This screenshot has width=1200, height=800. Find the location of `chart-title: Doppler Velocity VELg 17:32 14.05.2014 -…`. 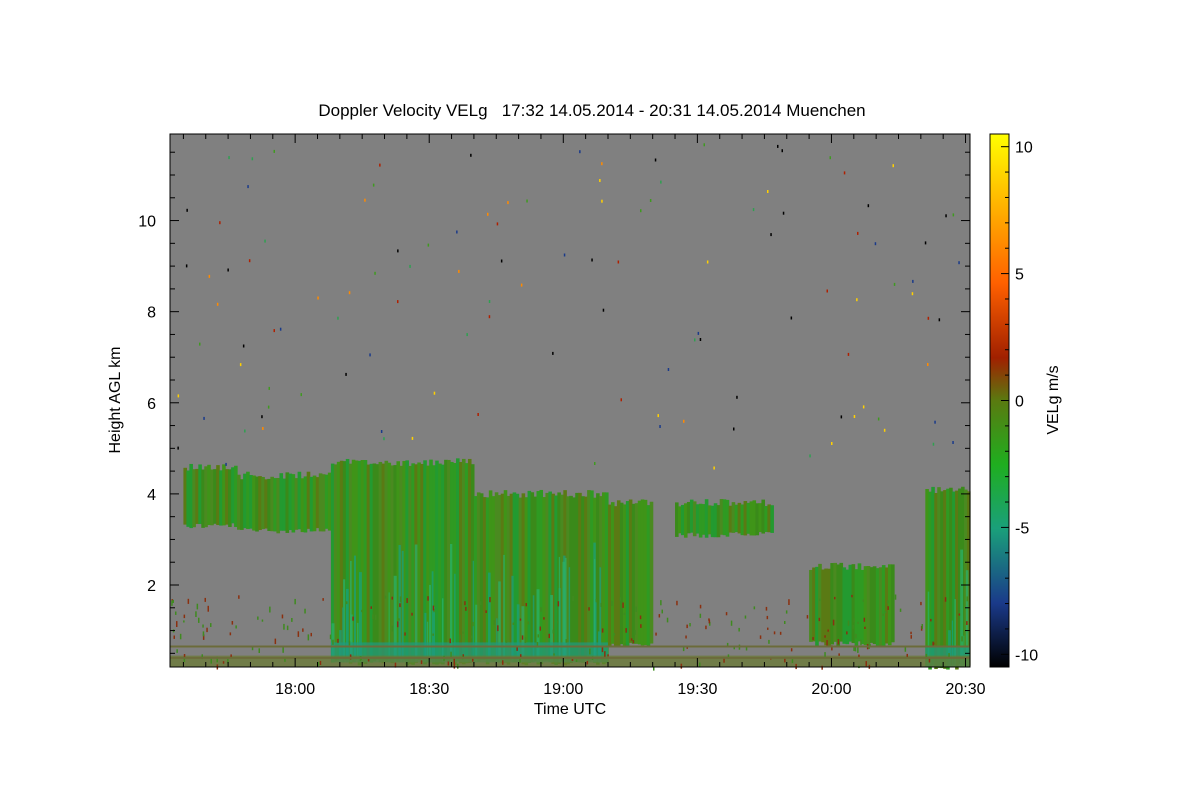

chart-title: Doppler Velocity VELg 17:32 14.05.2014 -… is located at coordinates (591, 110).